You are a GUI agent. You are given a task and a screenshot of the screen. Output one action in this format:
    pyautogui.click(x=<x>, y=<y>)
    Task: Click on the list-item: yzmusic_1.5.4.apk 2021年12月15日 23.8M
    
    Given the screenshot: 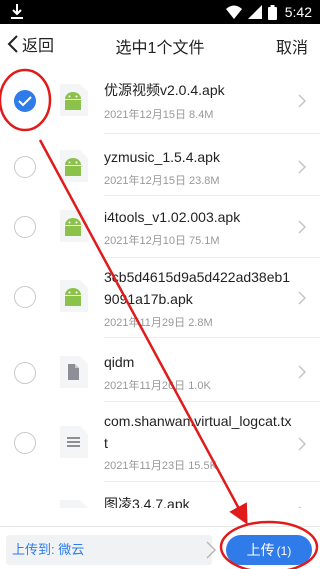 What is the action you would take?
    pyautogui.click(x=160, y=165)
    